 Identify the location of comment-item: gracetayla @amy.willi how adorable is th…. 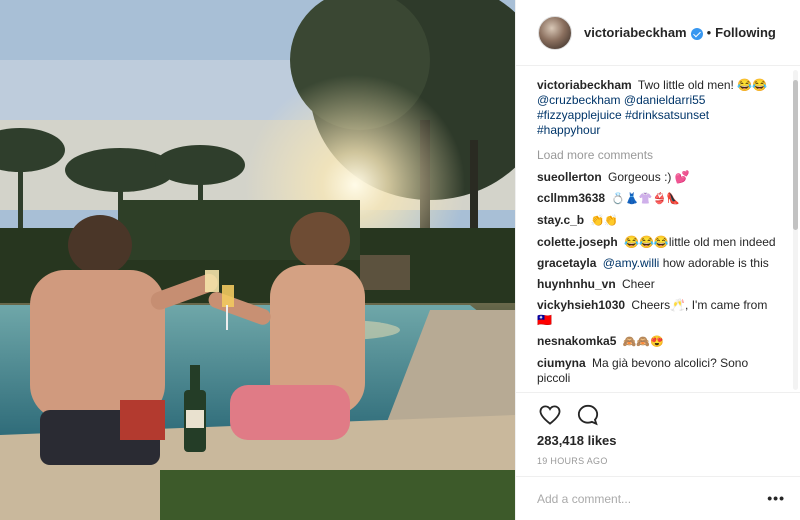
(657, 263).